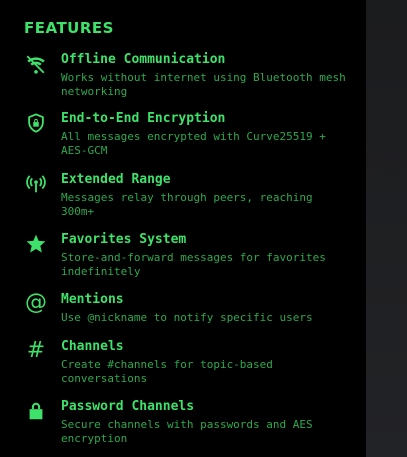  Describe the element at coordinates (128, 406) in the screenshot. I see `feature-title: Password Channels` at that location.